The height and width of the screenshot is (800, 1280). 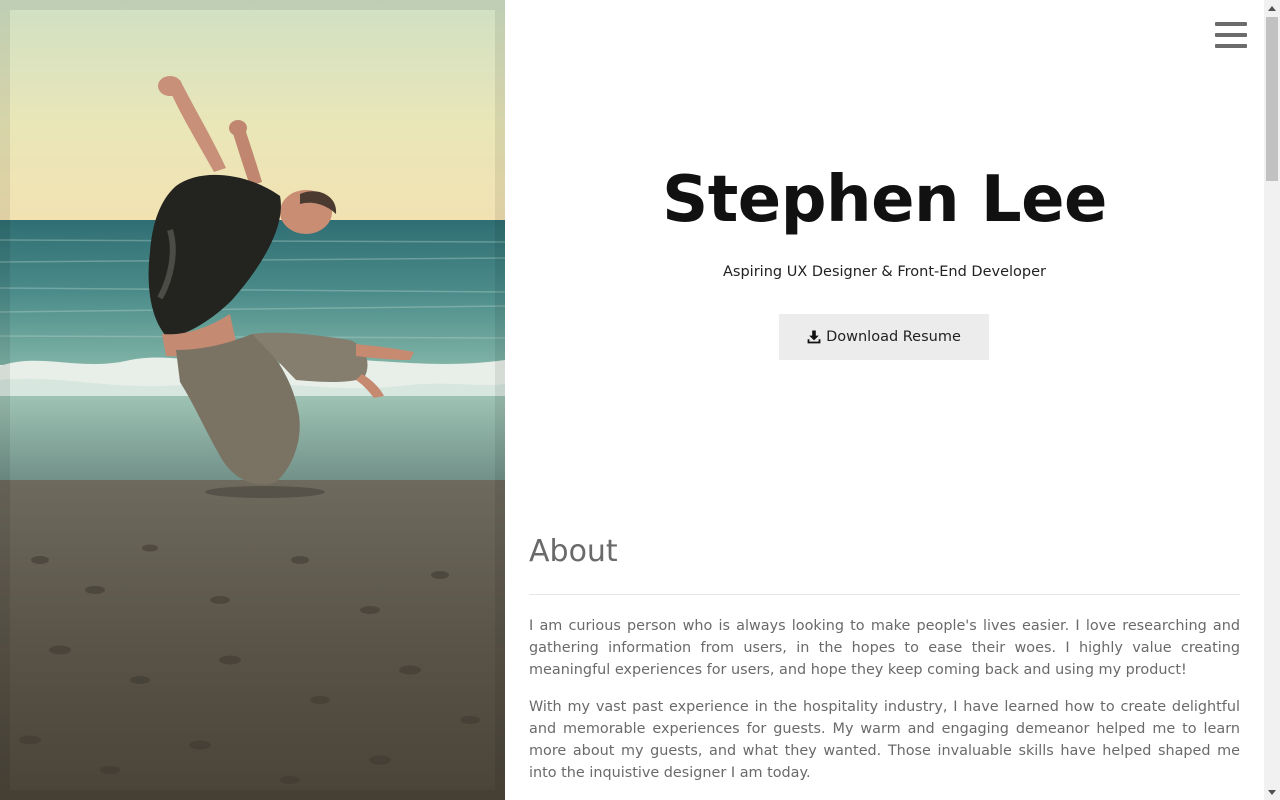 What do you see at coordinates (893, 337) in the screenshot?
I see `download-resume-label: Download Resume` at bounding box center [893, 337].